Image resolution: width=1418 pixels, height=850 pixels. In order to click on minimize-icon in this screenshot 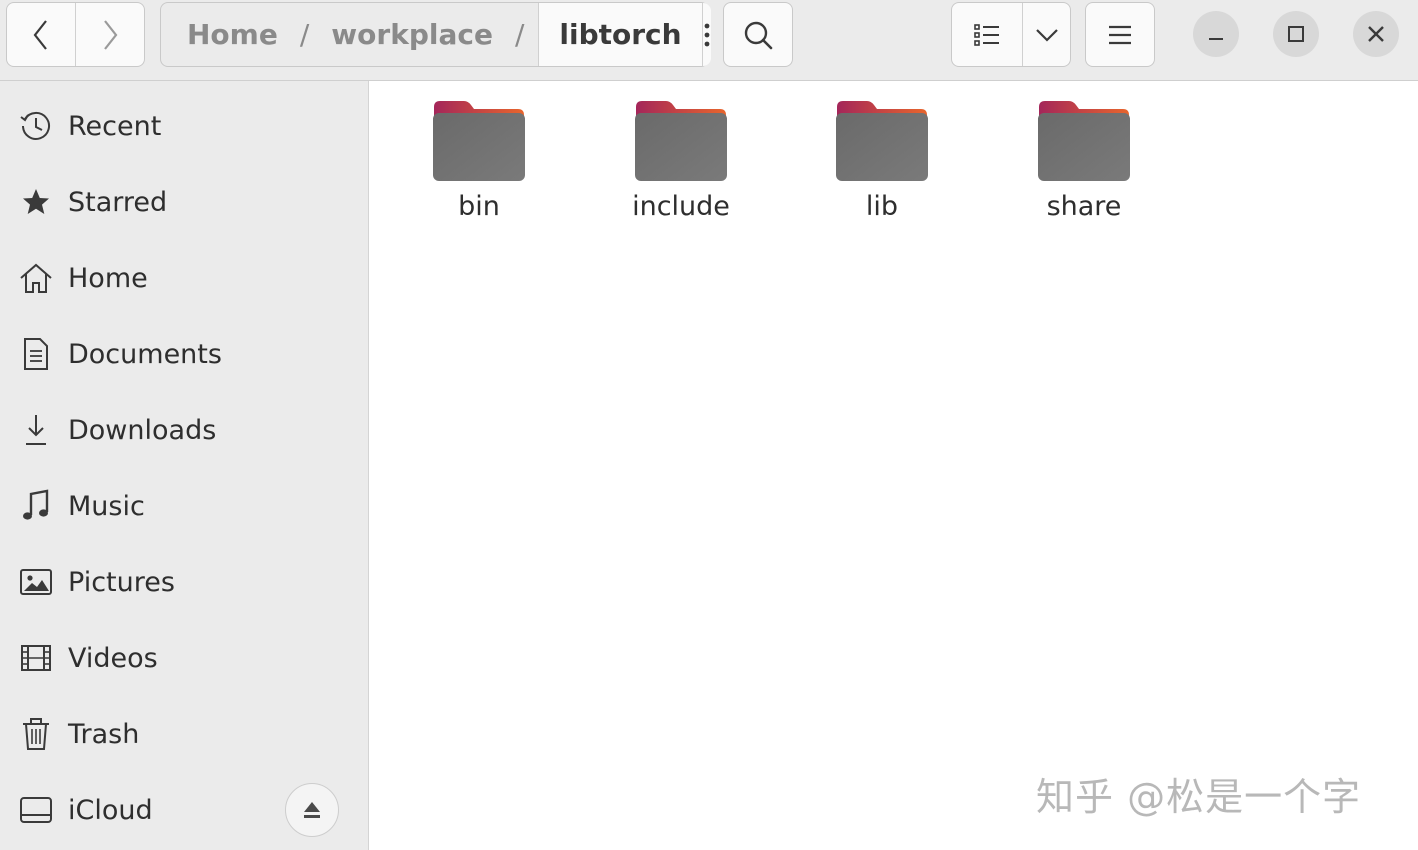, I will do `click(1216, 39)`.